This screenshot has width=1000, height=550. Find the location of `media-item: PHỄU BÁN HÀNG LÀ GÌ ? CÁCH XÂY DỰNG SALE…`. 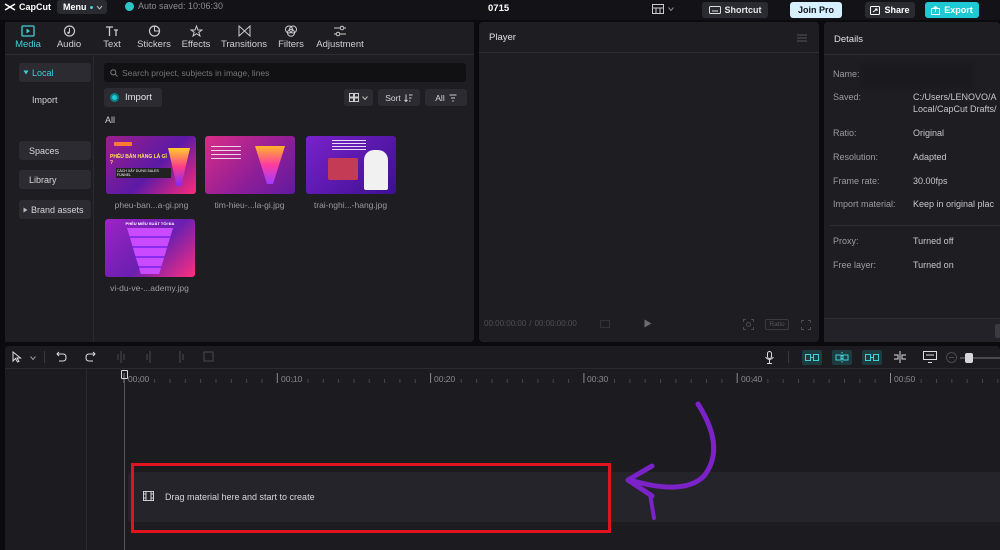

media-item: PHỄU BÁN HÀNG LÀ GÌ ? CÁCH XÂY DỰNG SALE… is located at coordinates (151, 173).